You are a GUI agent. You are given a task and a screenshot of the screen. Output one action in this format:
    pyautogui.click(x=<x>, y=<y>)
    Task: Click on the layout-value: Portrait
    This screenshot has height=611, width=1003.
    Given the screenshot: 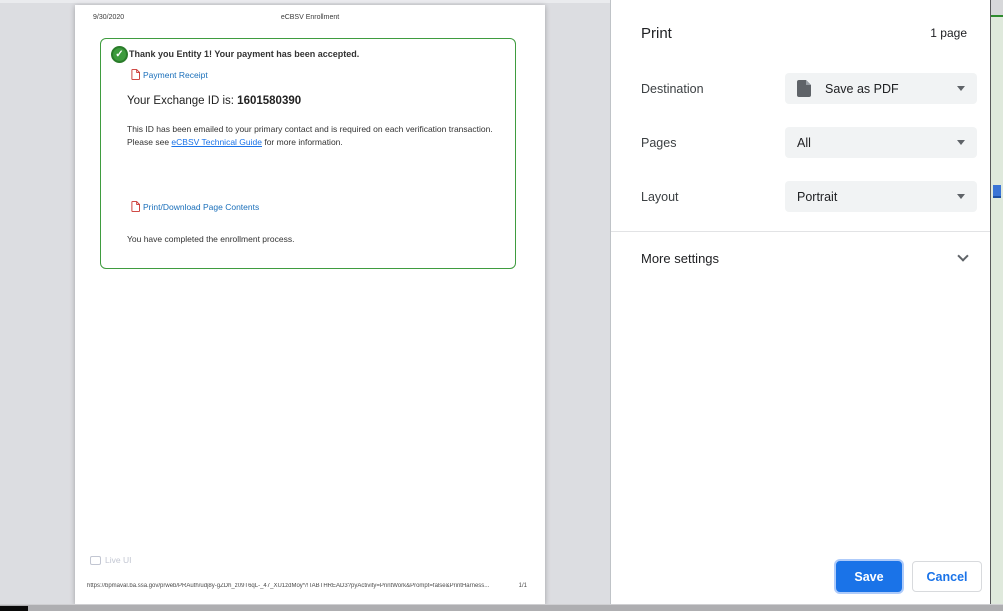 What is the action you would take?
    pyautogui.click(x=817, y=196)
    